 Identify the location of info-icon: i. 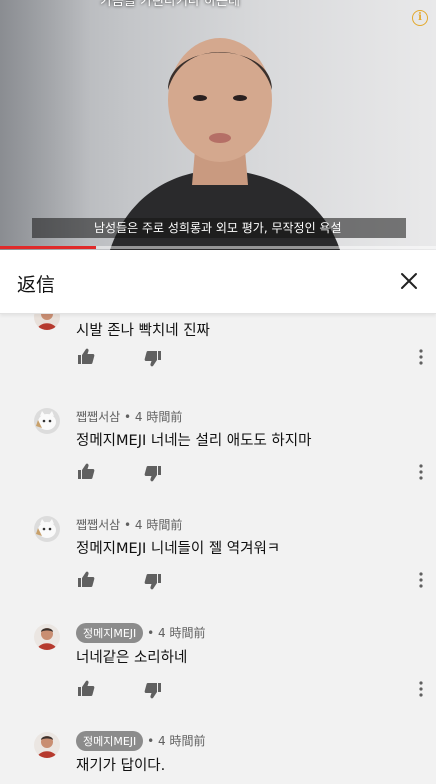
(420, 18).